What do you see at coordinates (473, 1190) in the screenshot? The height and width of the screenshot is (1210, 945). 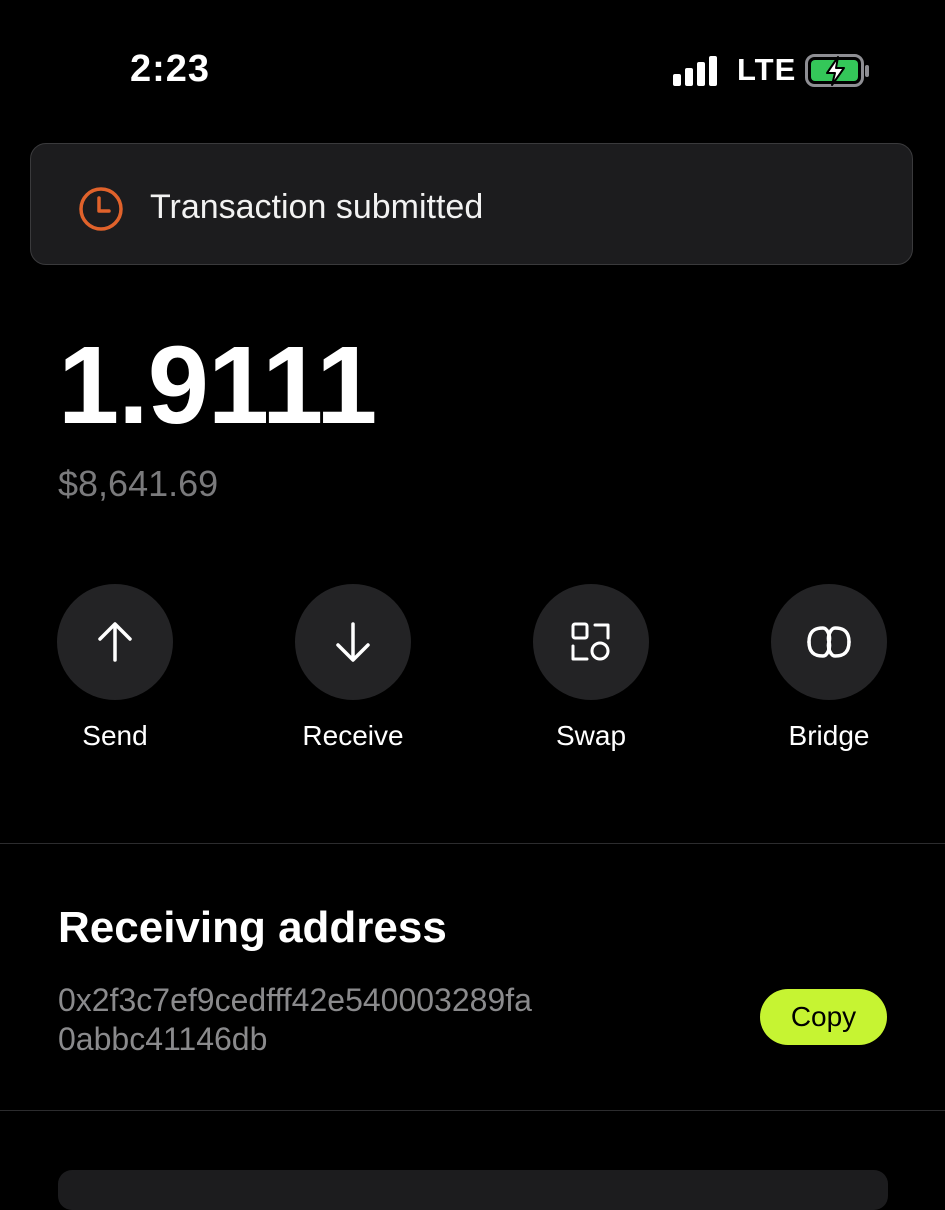 I see `bottom-card` at bounding box center [473, 1190].